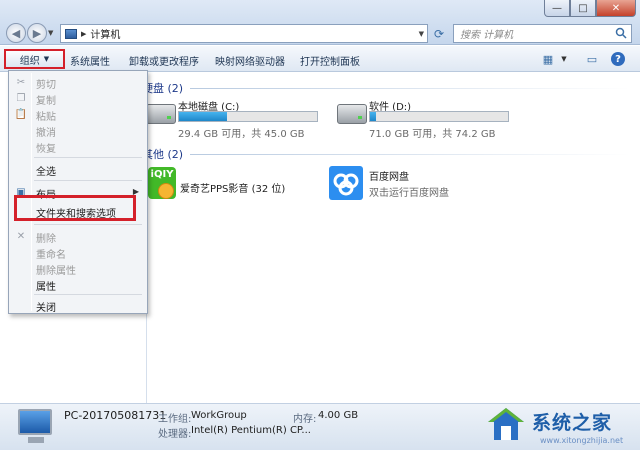  I want to click on cpu-label: 处理器:, so click(175, 434).